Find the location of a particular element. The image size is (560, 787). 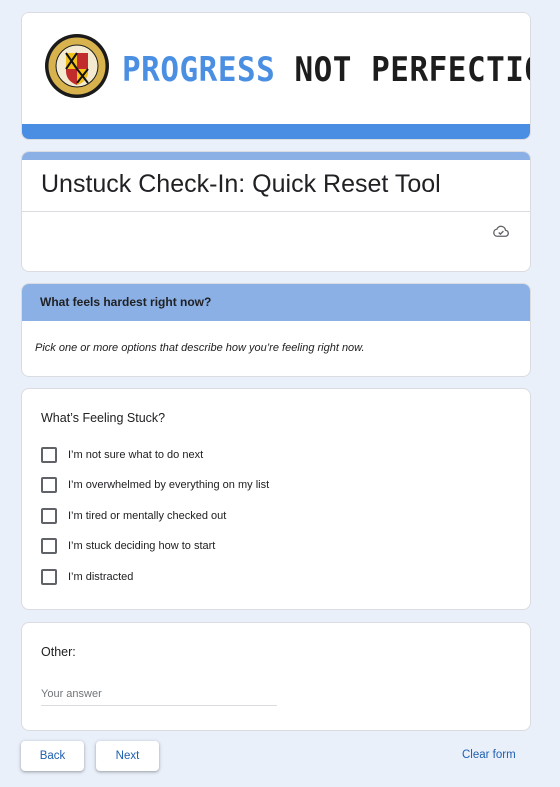

form-title: Unstuck Check-In: Quick Reset Tool is located at coordinates (241, 184).